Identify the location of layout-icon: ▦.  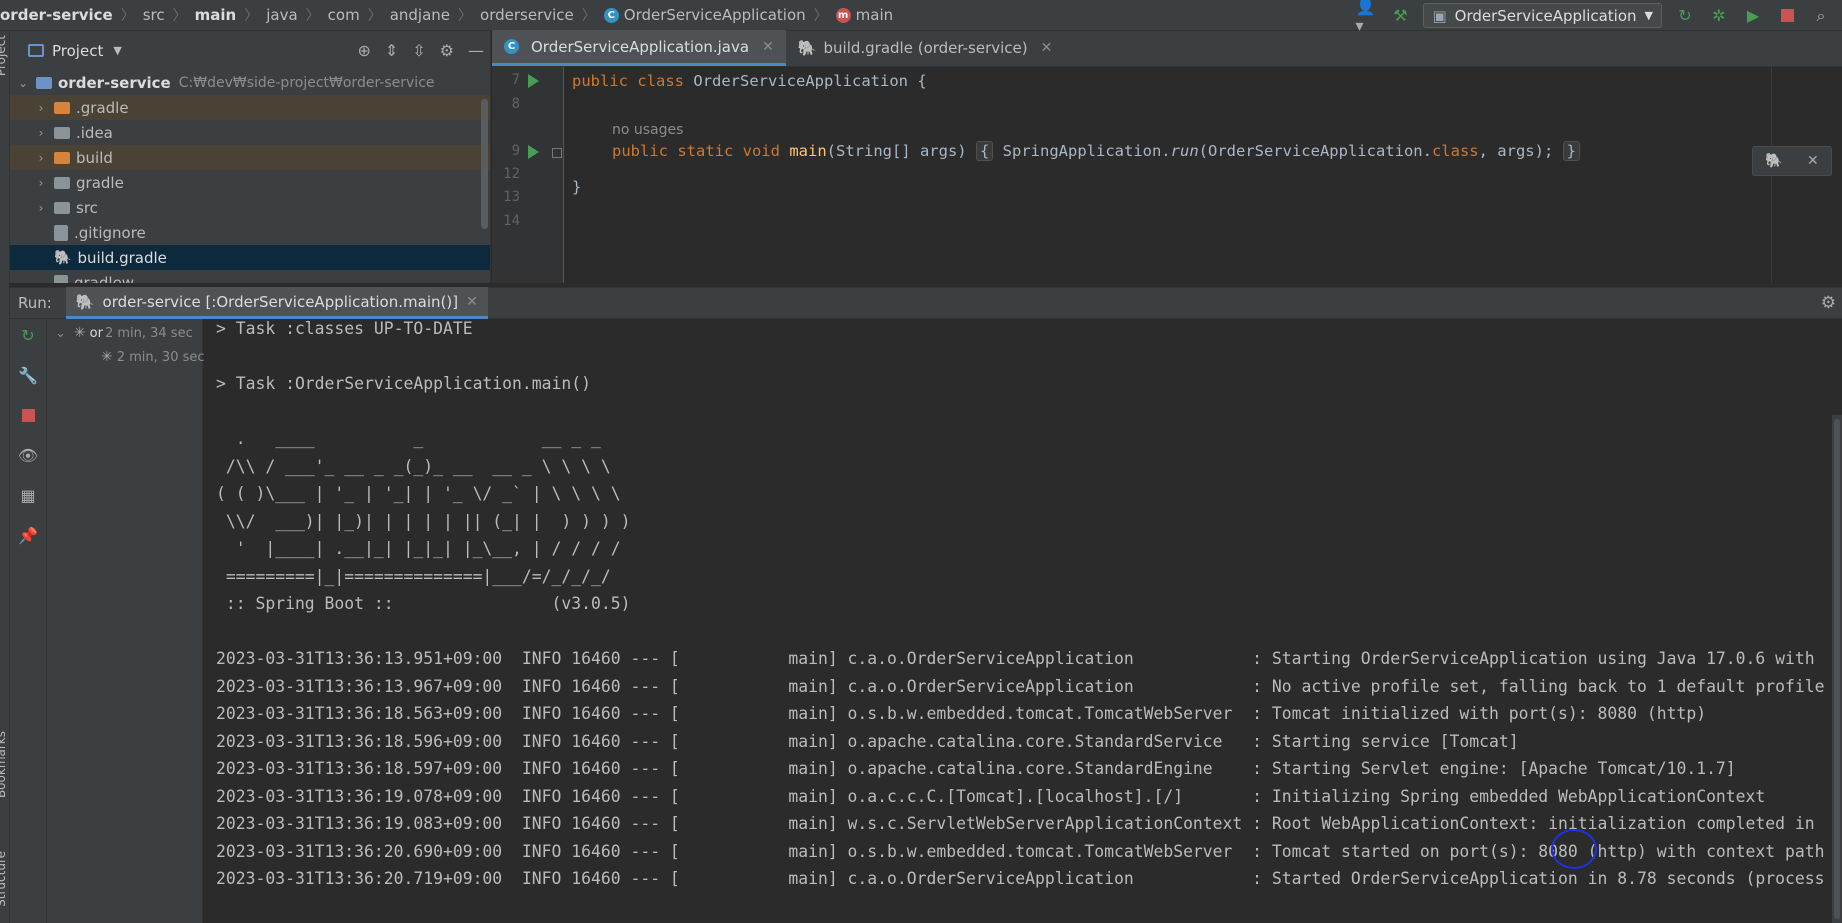
(28, 495).